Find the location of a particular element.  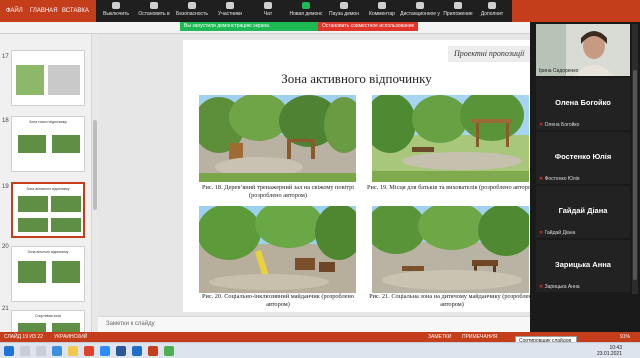

stop-share-button: Остановить совместное использование is located at coordinates (368, 26).